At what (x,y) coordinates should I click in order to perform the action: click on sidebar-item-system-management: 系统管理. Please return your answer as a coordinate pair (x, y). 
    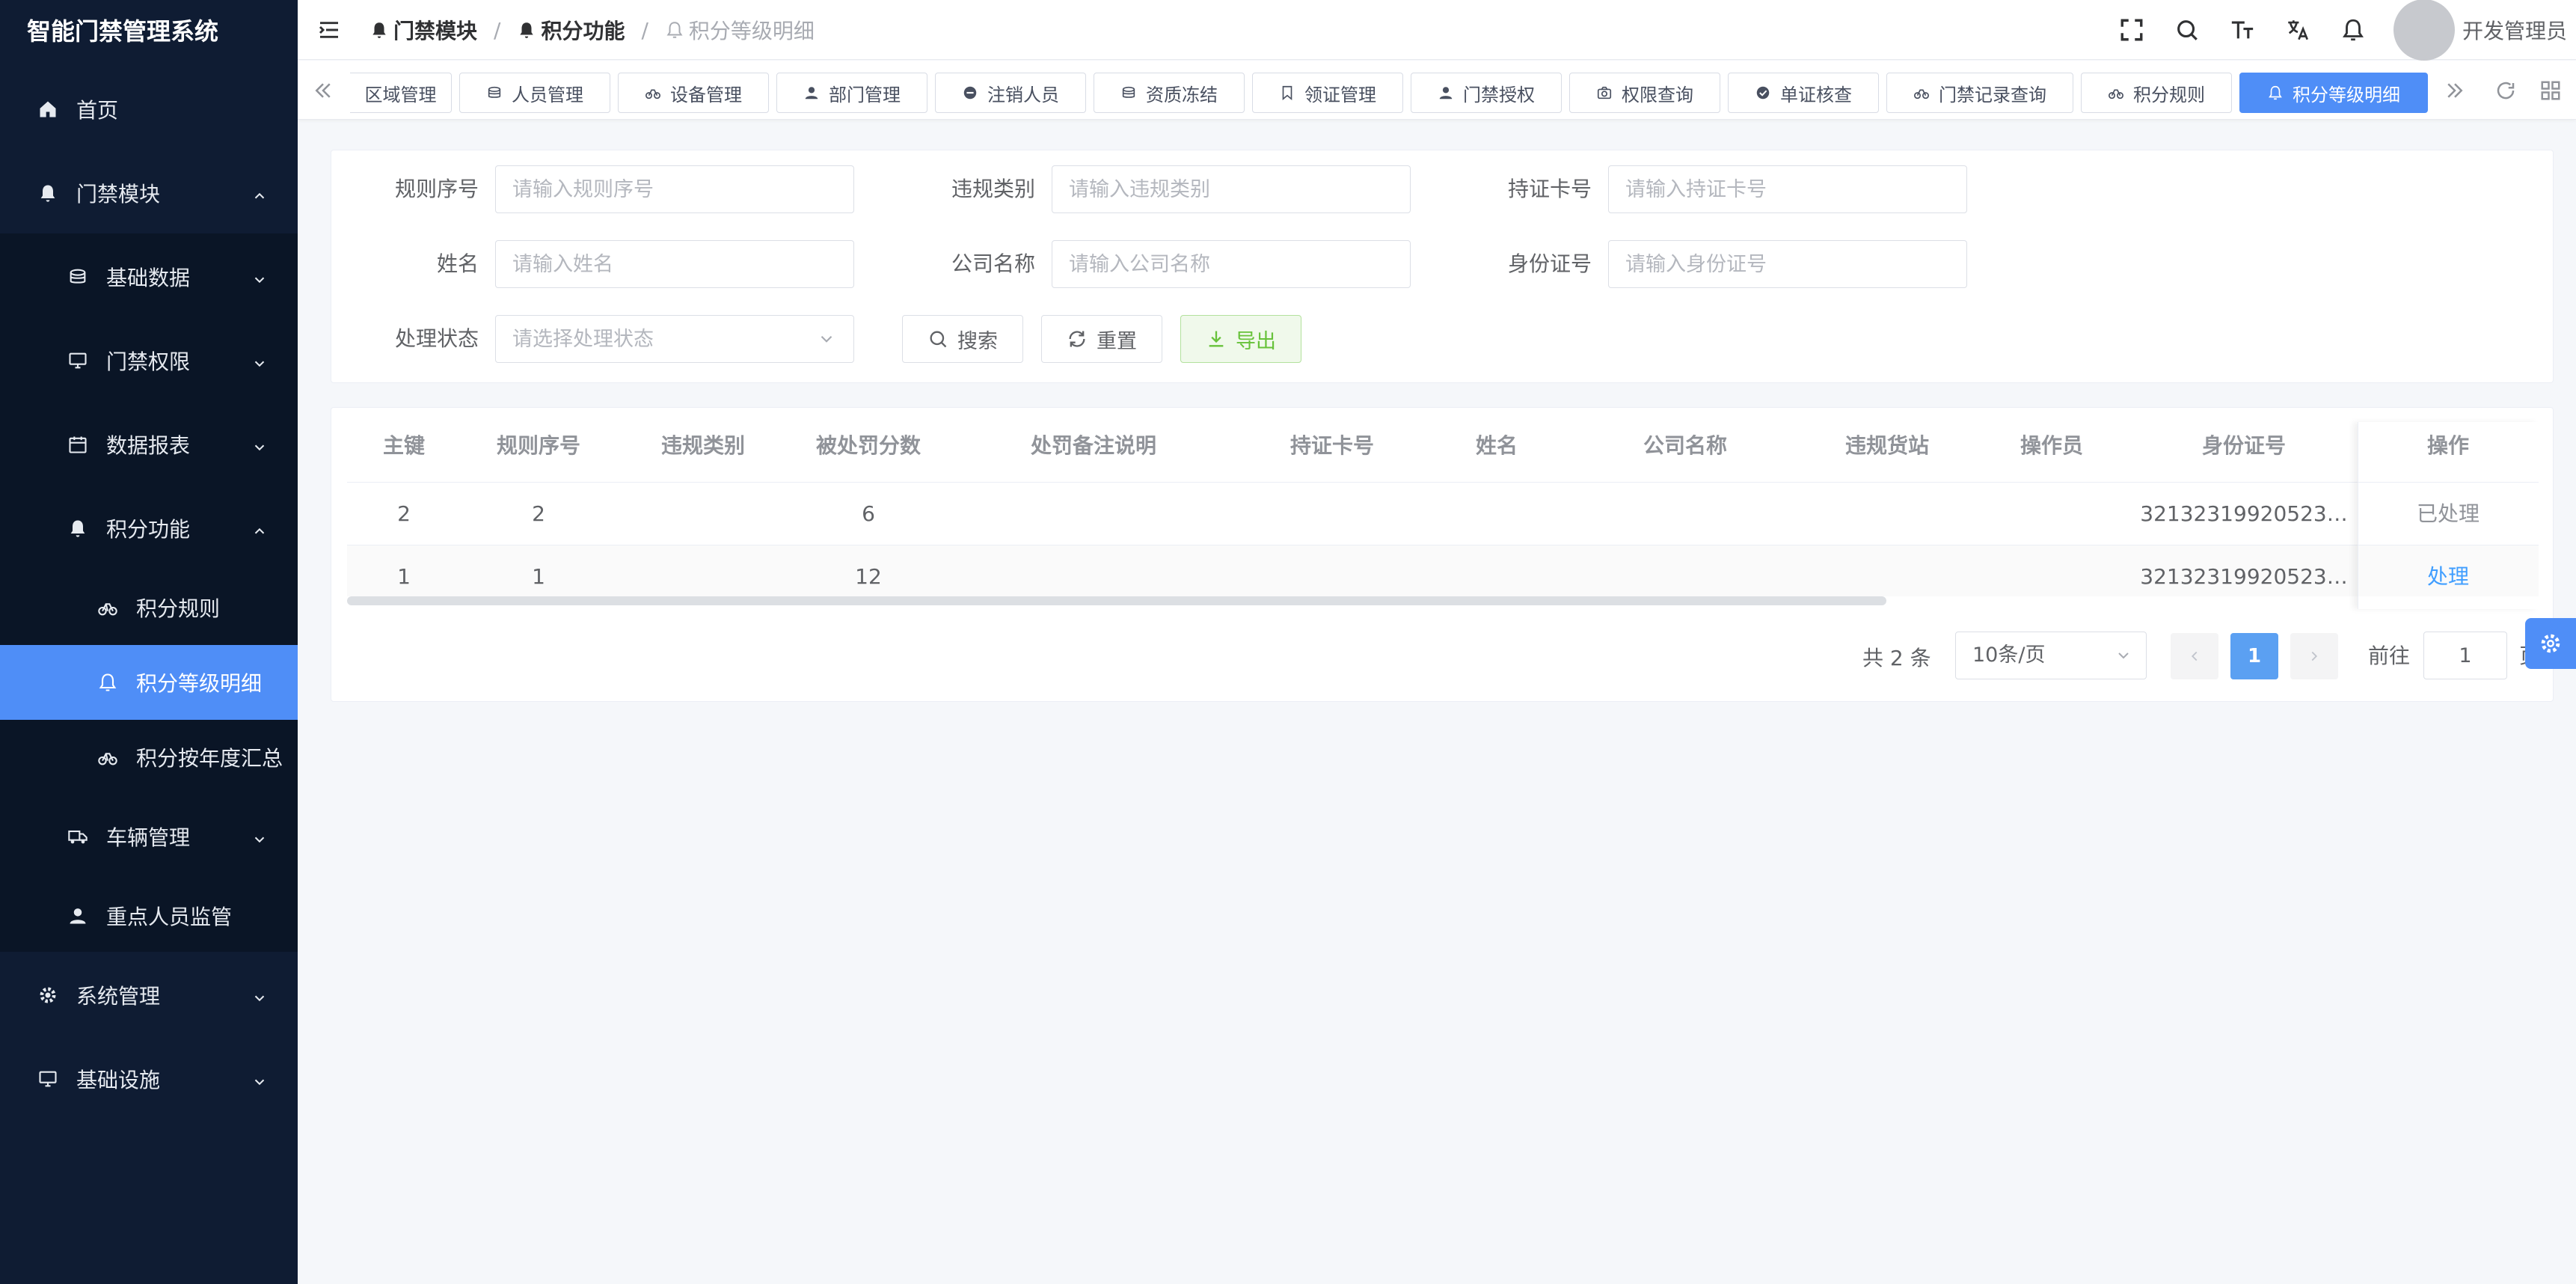
    Looking at the image, I should click on (149, 995).